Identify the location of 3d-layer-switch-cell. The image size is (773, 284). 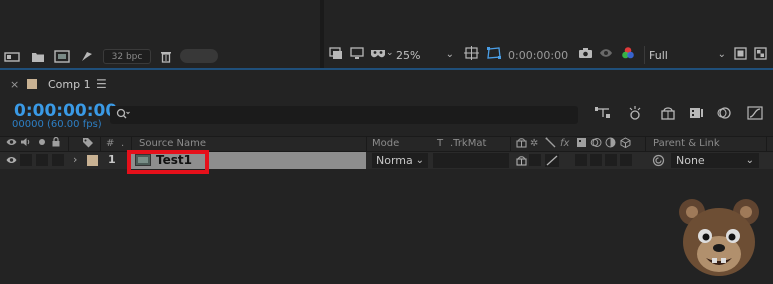
(626, 160).